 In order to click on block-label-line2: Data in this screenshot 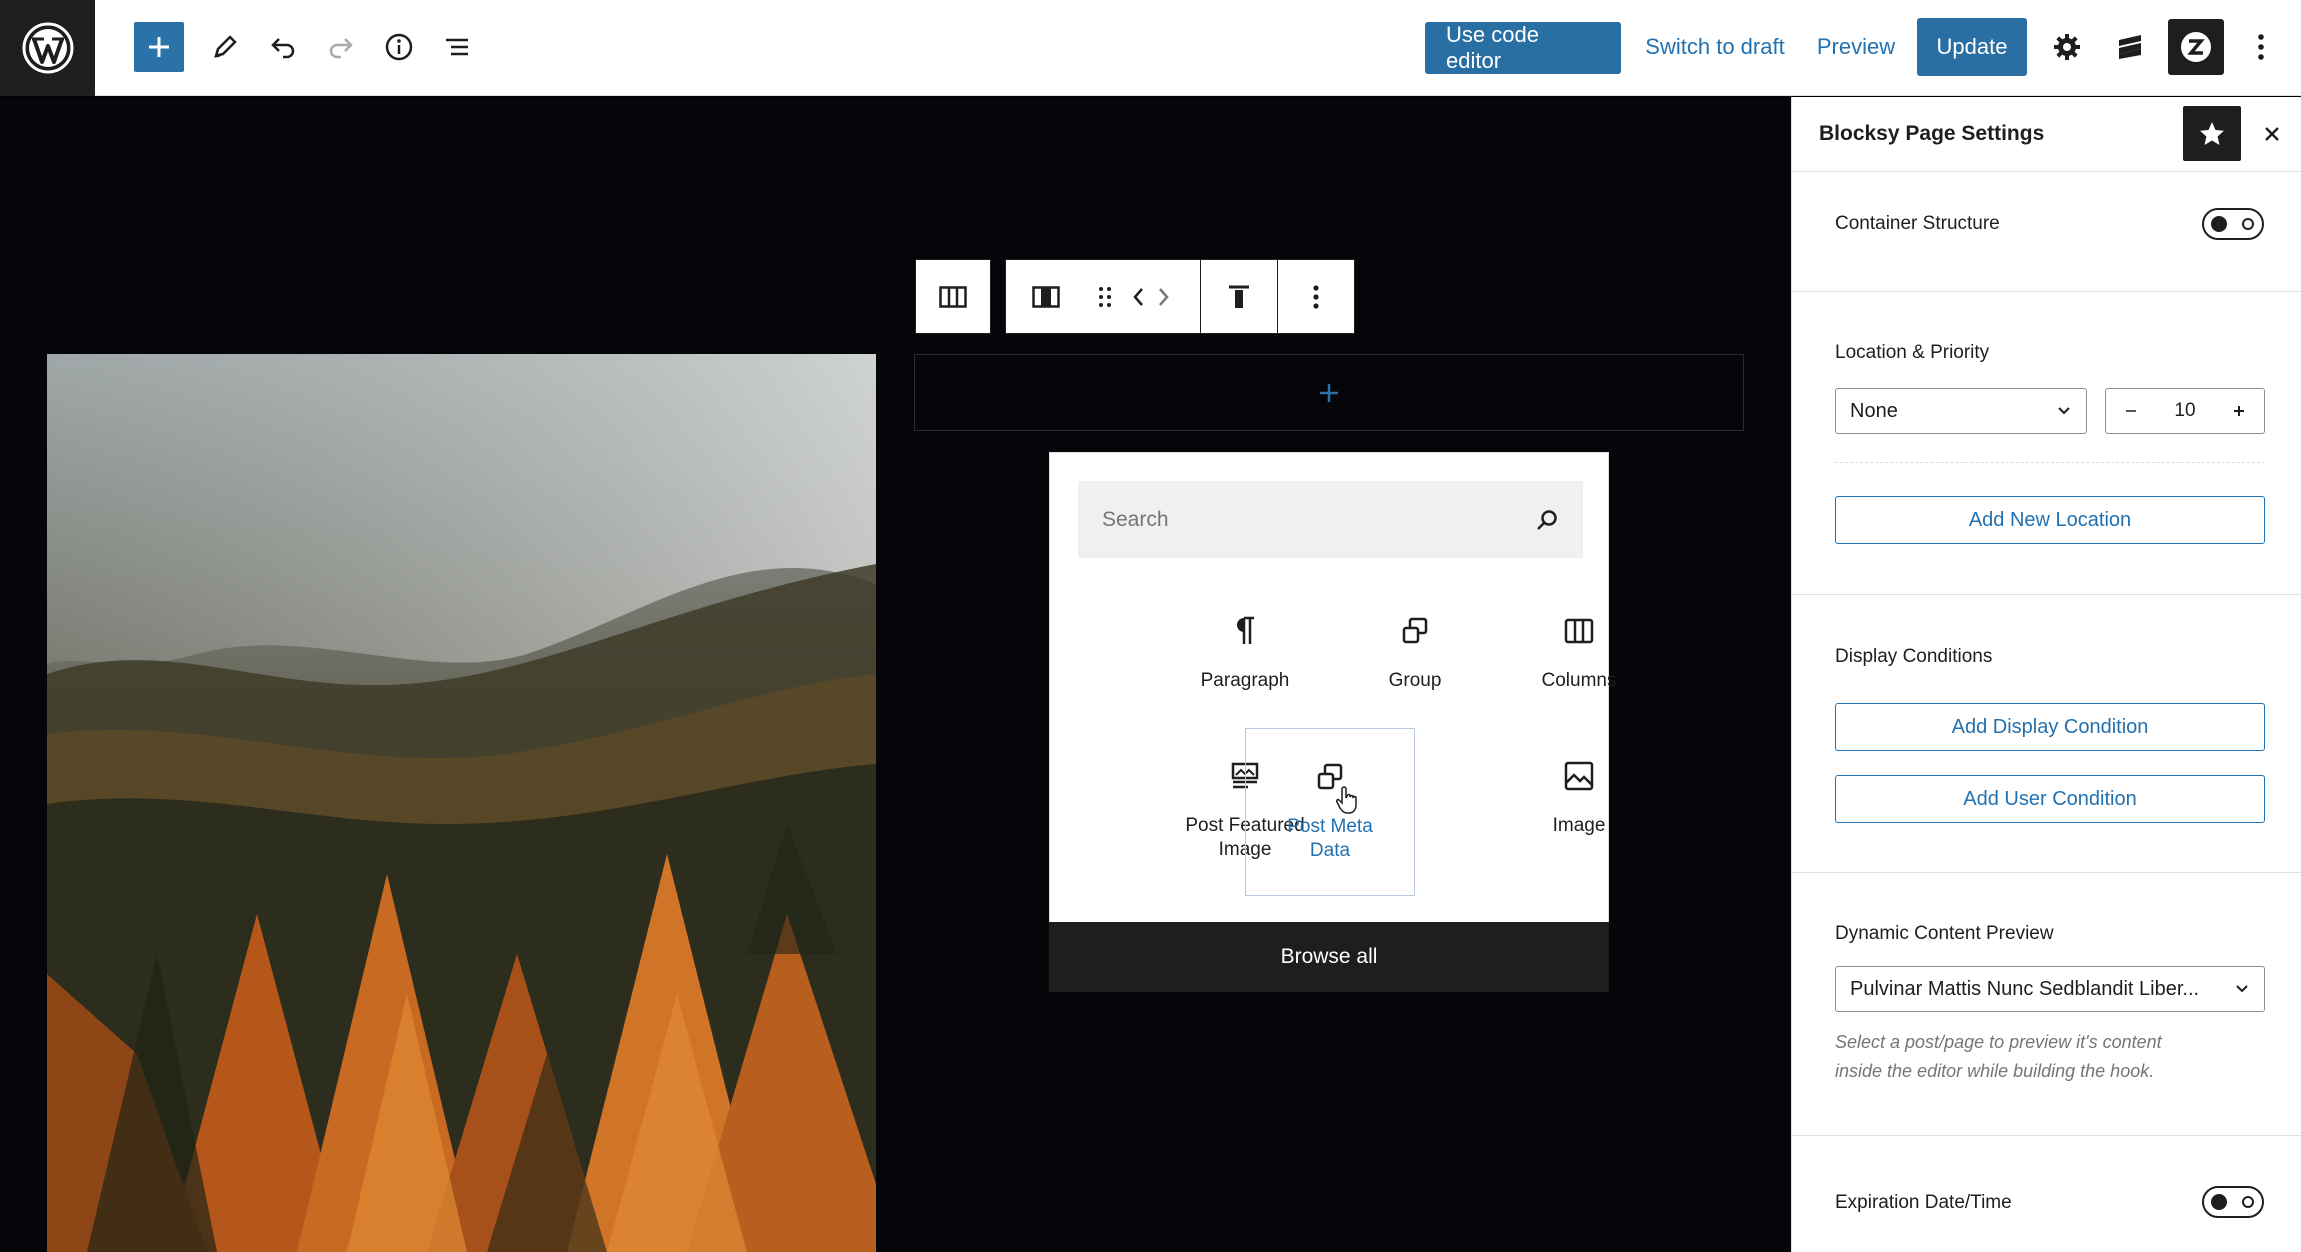, I will do `click(1330, 850)`.